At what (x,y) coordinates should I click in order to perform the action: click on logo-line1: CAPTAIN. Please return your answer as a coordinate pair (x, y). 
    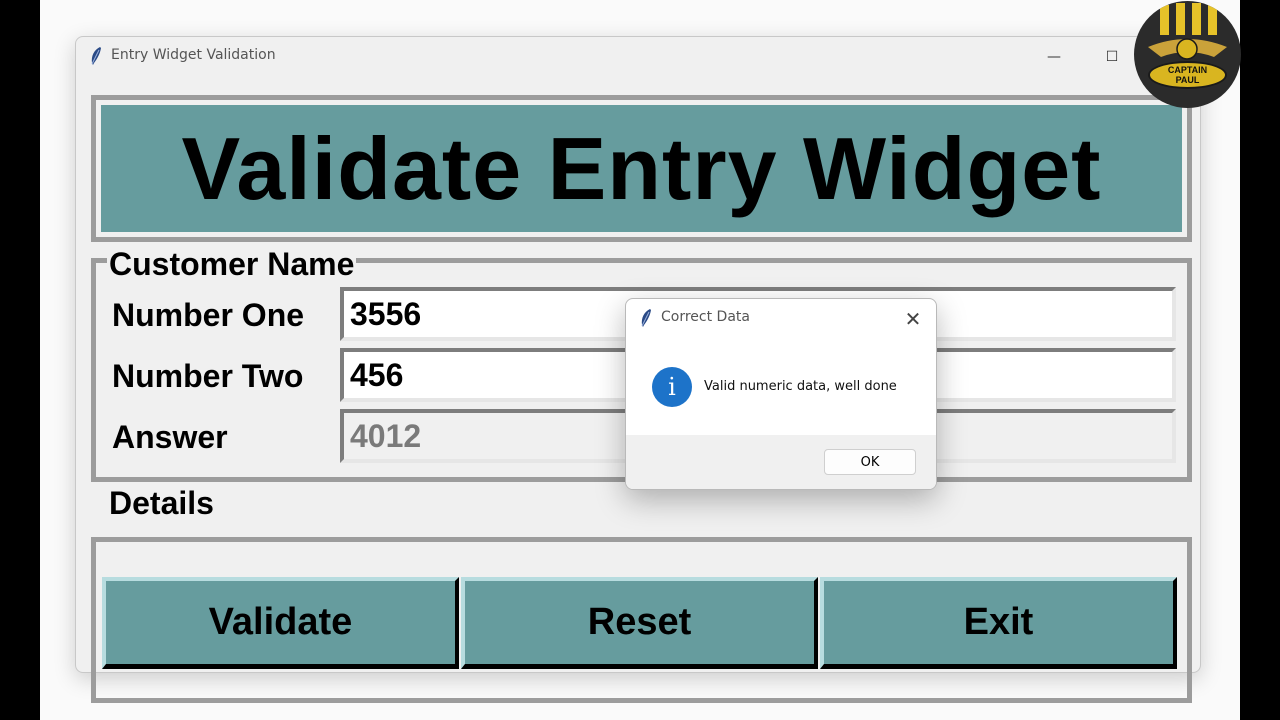
    Looking at the image, I should click on (1187, 70).